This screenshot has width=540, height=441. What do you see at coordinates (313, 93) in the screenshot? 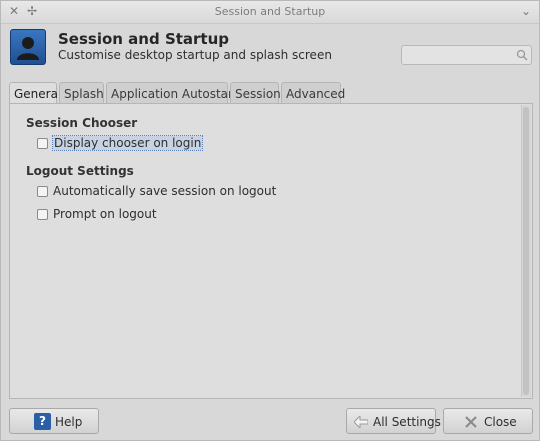
I see `tab-advanced: Advanced` at bounding box center [313, 93].